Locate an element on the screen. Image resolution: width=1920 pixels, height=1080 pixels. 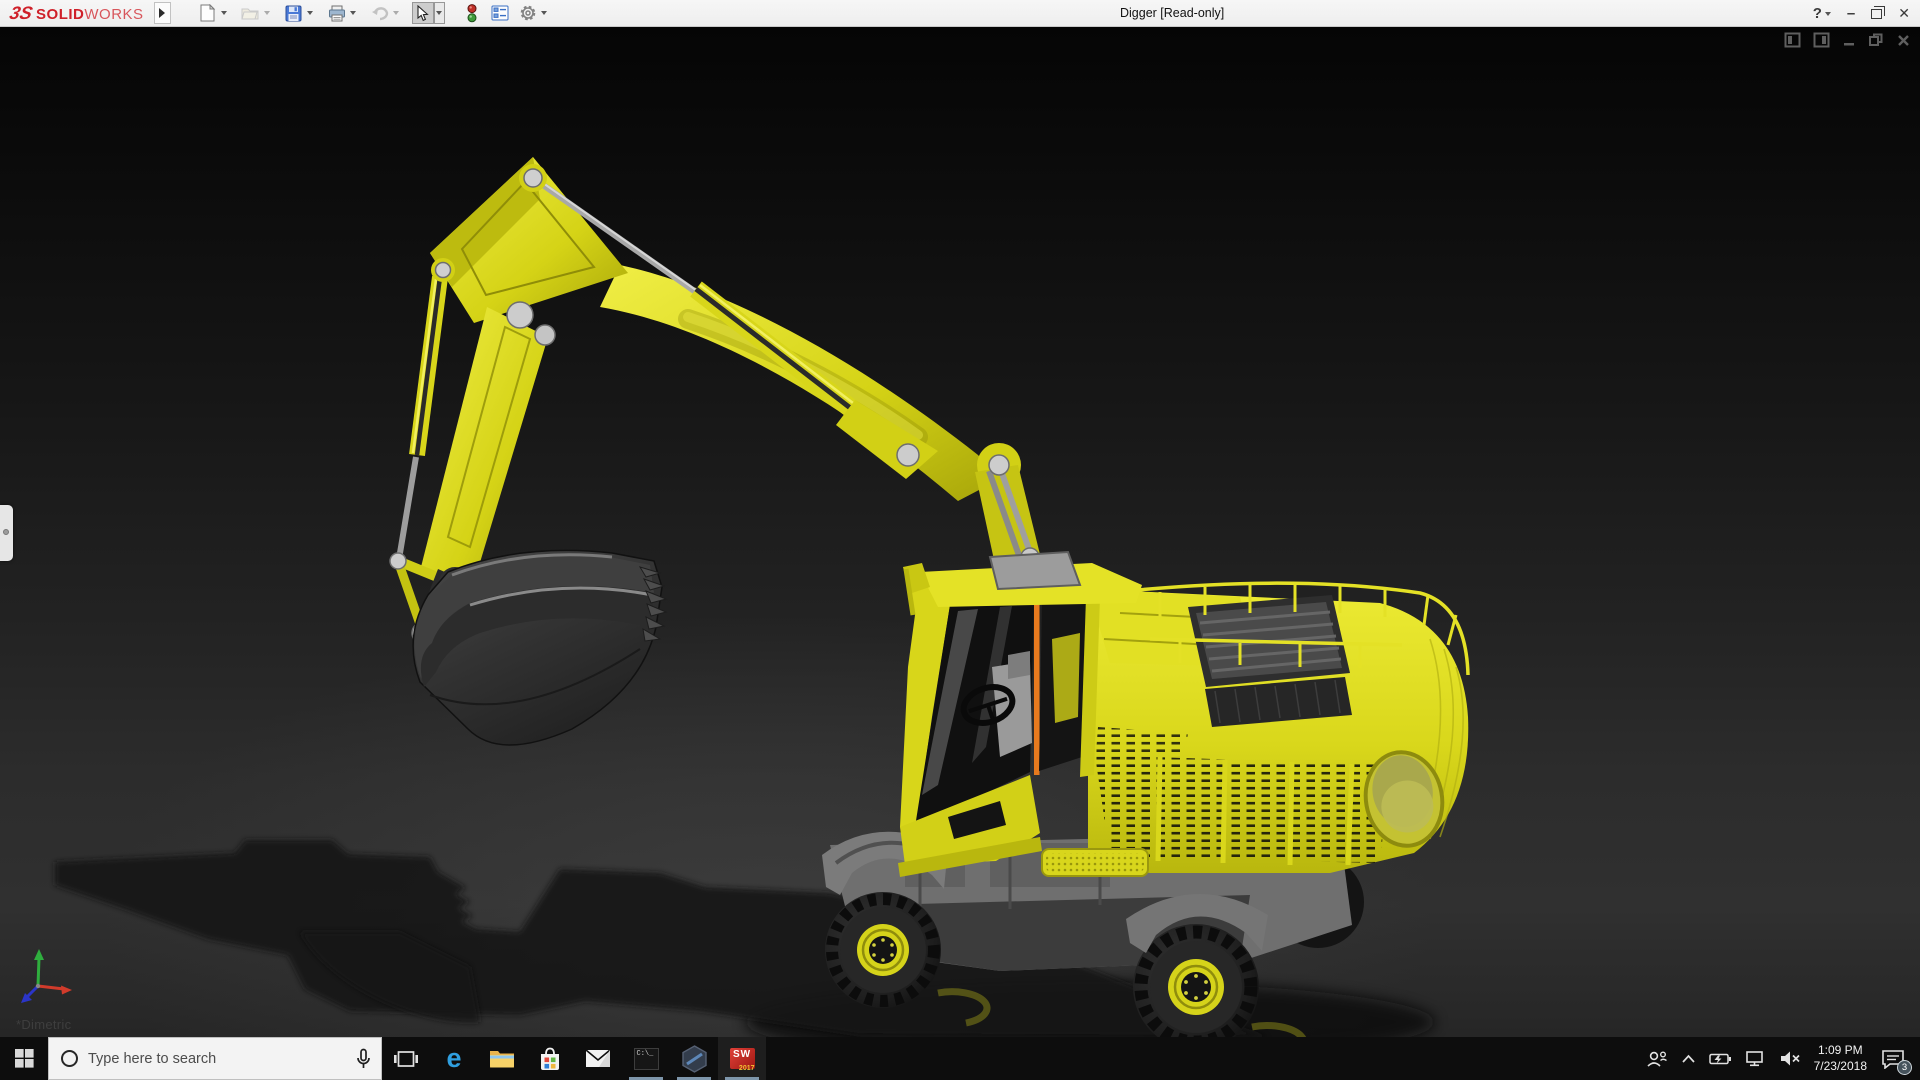
restore-button is located at coordinates (1878, 12).